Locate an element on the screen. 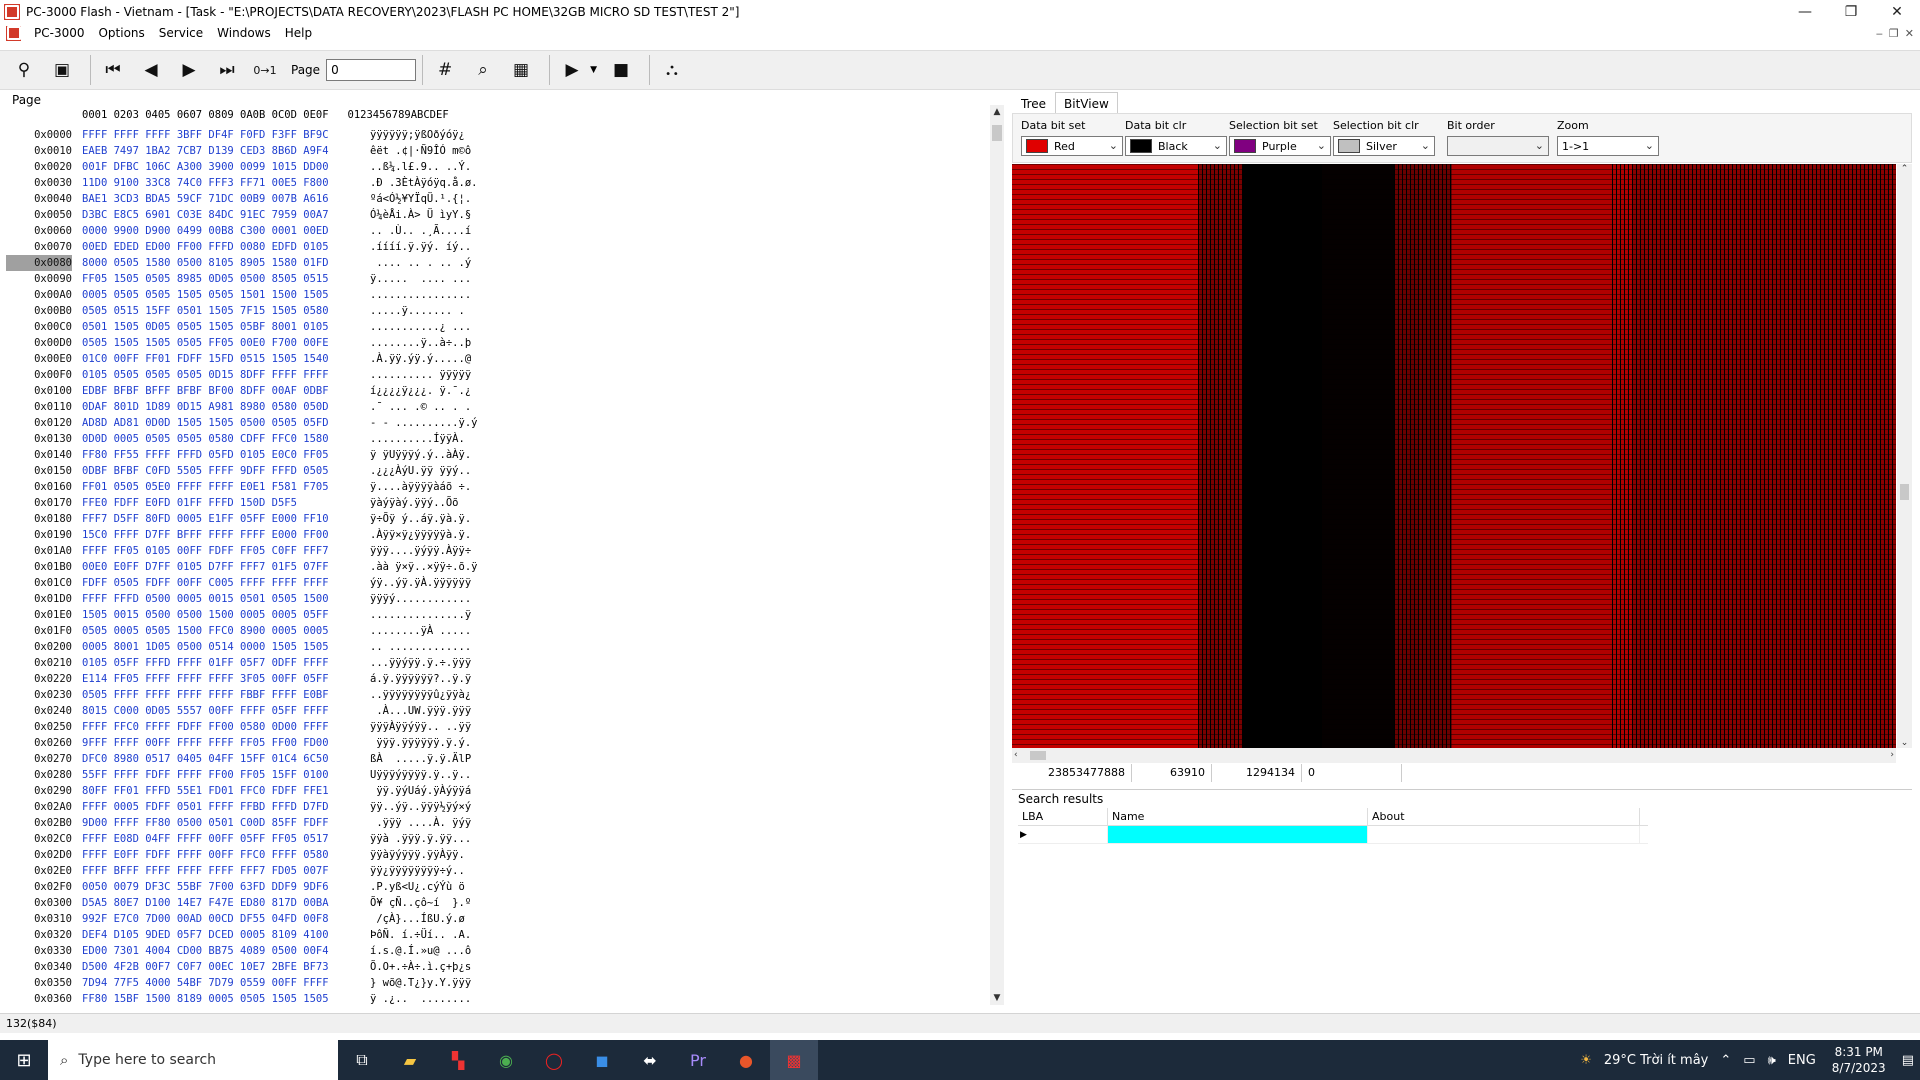  row-hex-bytes: EDBF BFBF BFFF BFBF BF00 8DFF 00AF 0DBF is located at coordinates (205, 391).